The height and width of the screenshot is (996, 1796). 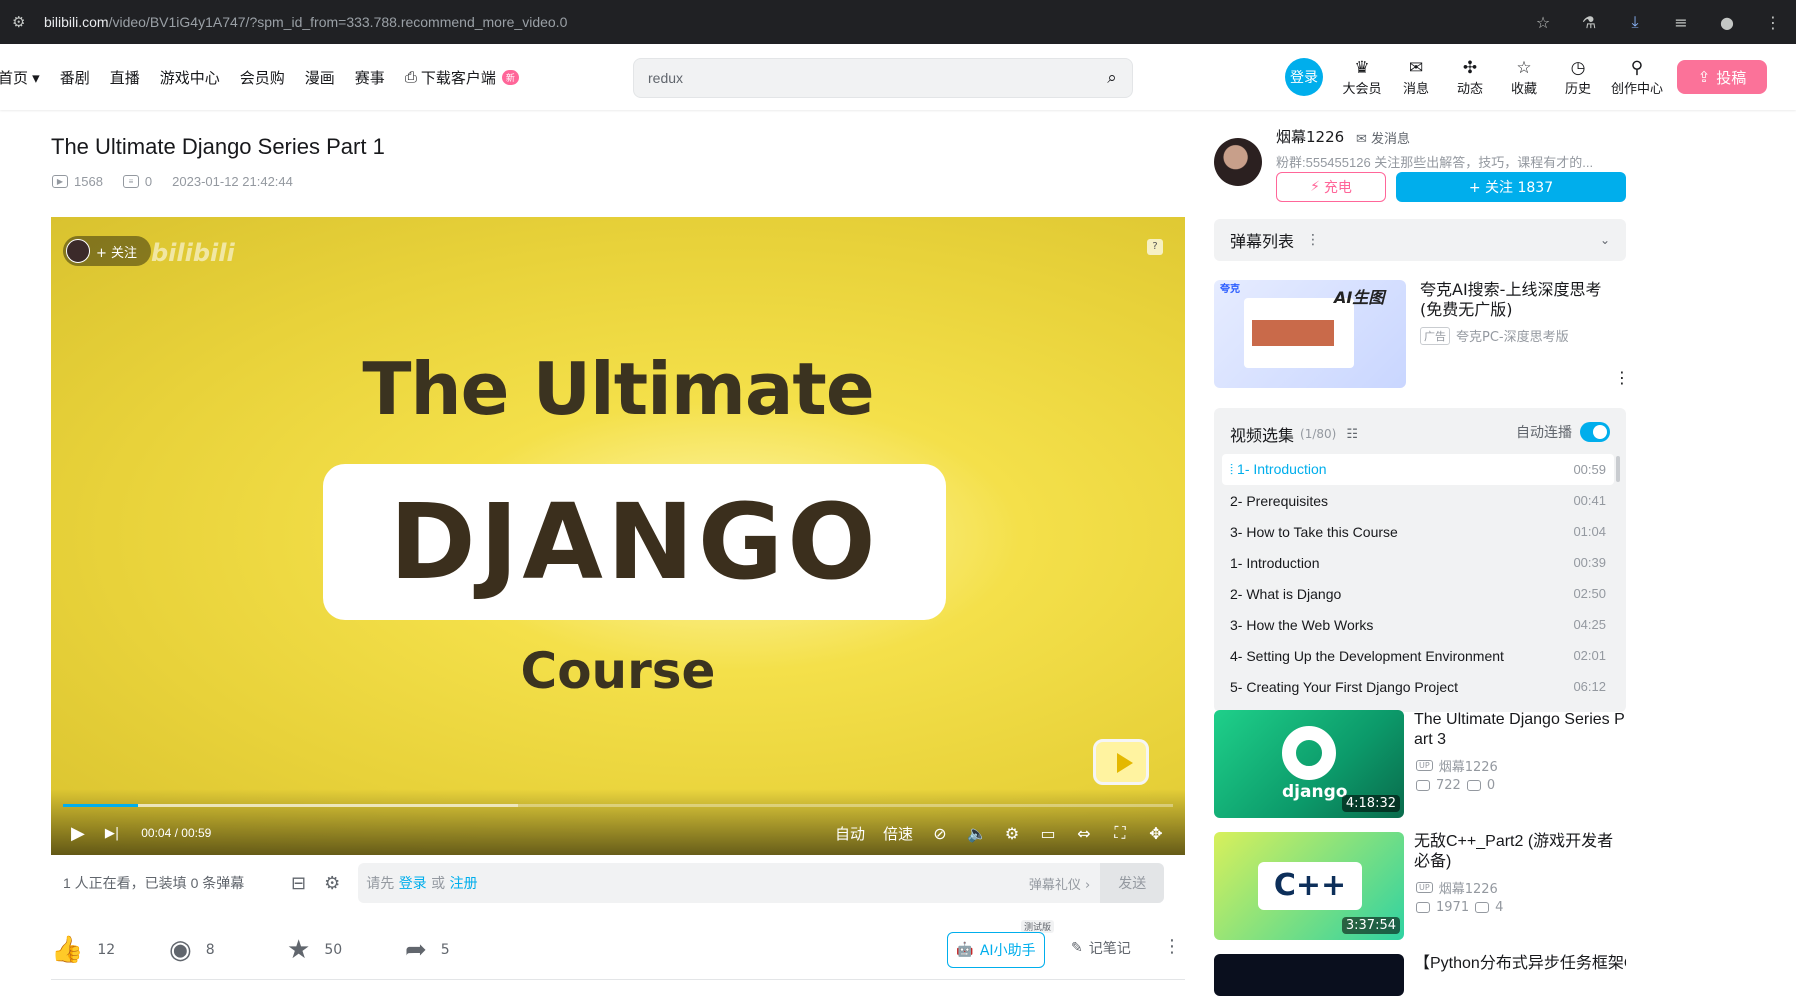 What do you see at coordinates (1352, 434) in the screenshot?
I see `list-view-icon: ☷` at bounding box center [1352, 434].